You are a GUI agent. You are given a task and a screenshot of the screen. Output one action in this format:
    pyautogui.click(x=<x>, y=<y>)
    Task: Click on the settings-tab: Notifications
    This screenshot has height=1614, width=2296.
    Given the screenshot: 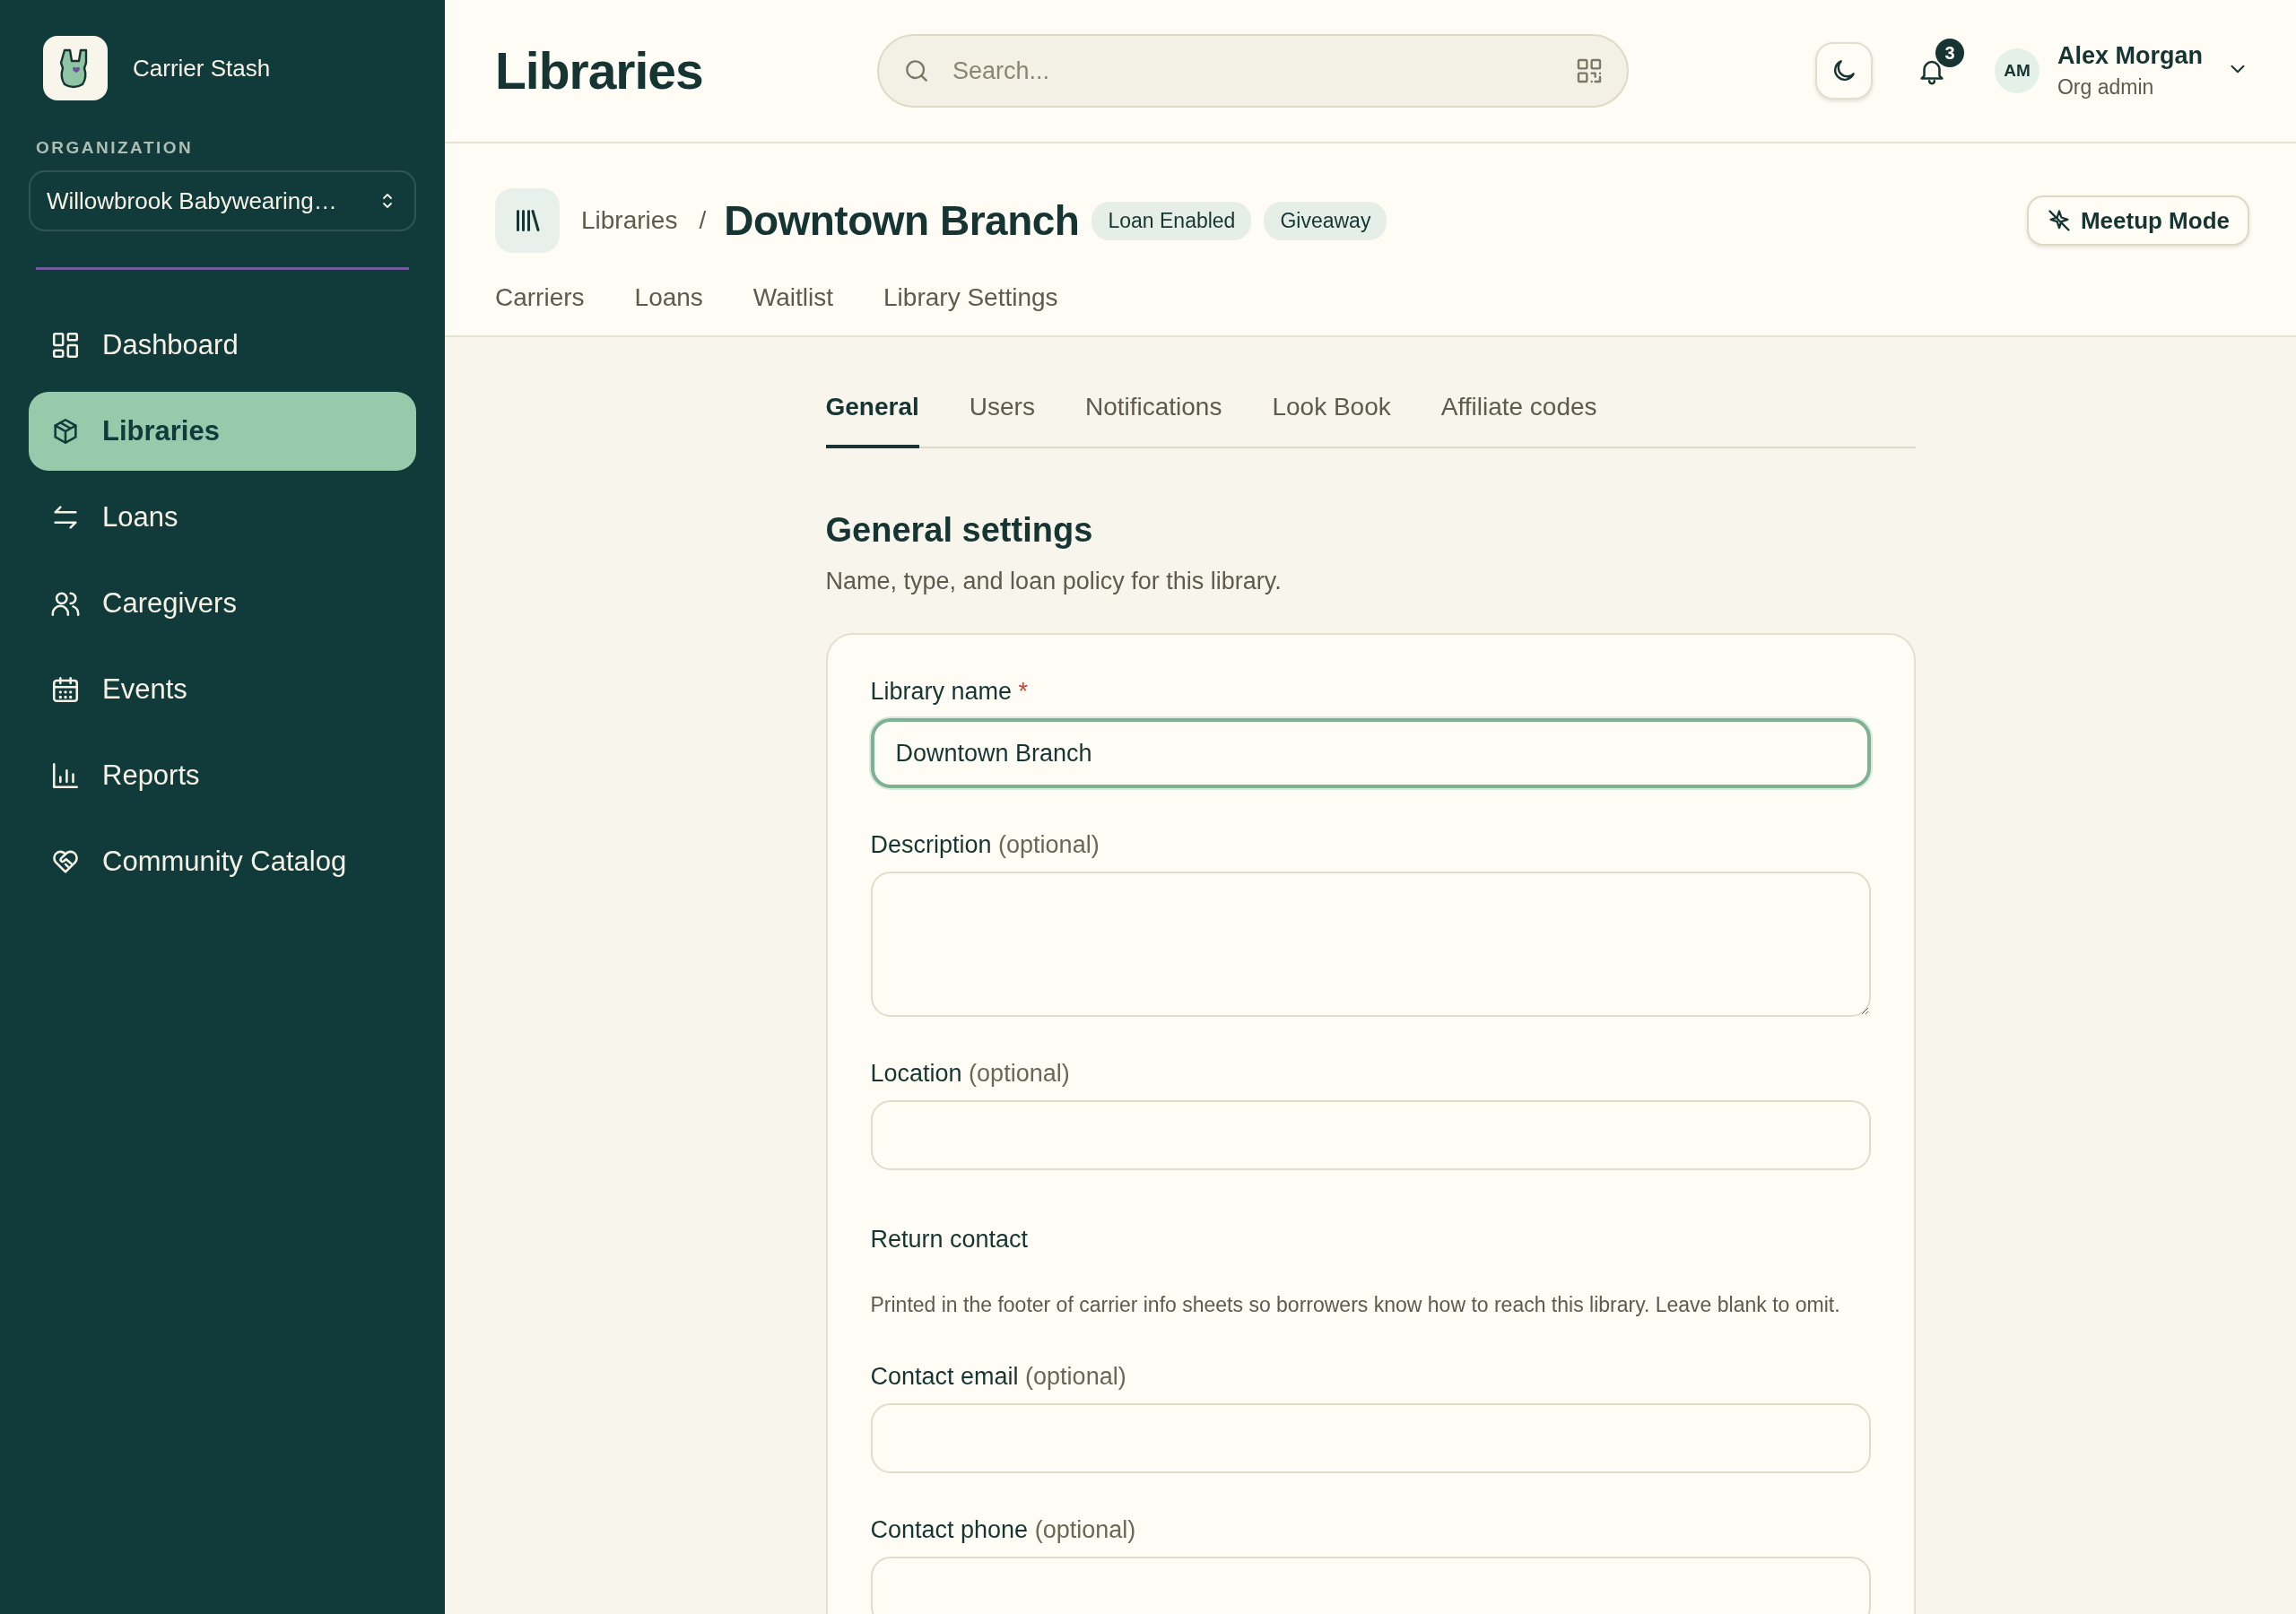 What is the action you would take?
    pyautogui.click(x=1153, y=420)
    